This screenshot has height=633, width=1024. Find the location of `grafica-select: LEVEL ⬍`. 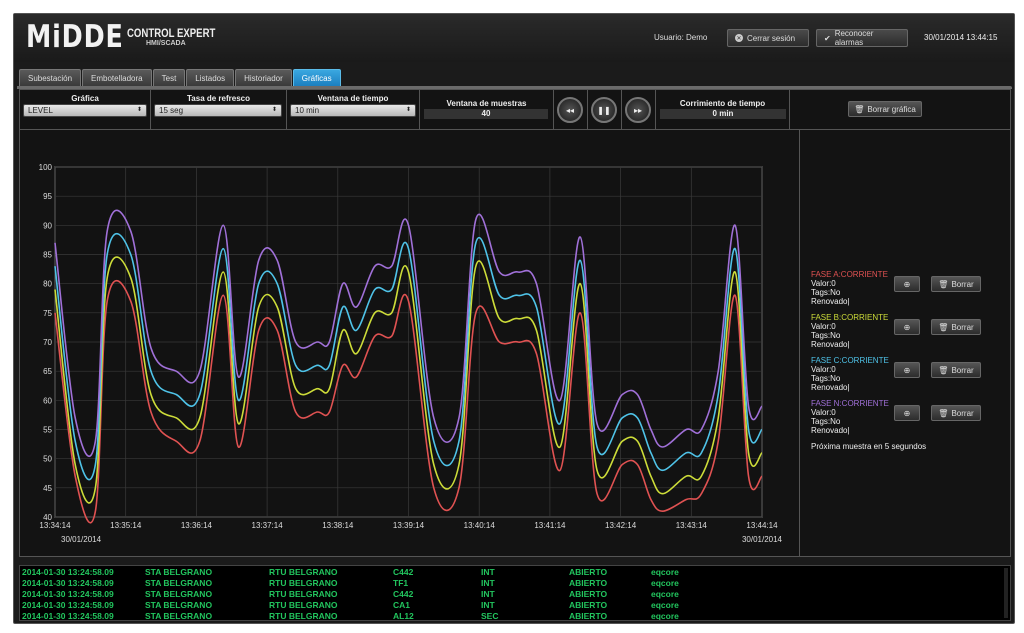

grafica-select: LEVEL ⬍ is located at coordinates (85, 110).